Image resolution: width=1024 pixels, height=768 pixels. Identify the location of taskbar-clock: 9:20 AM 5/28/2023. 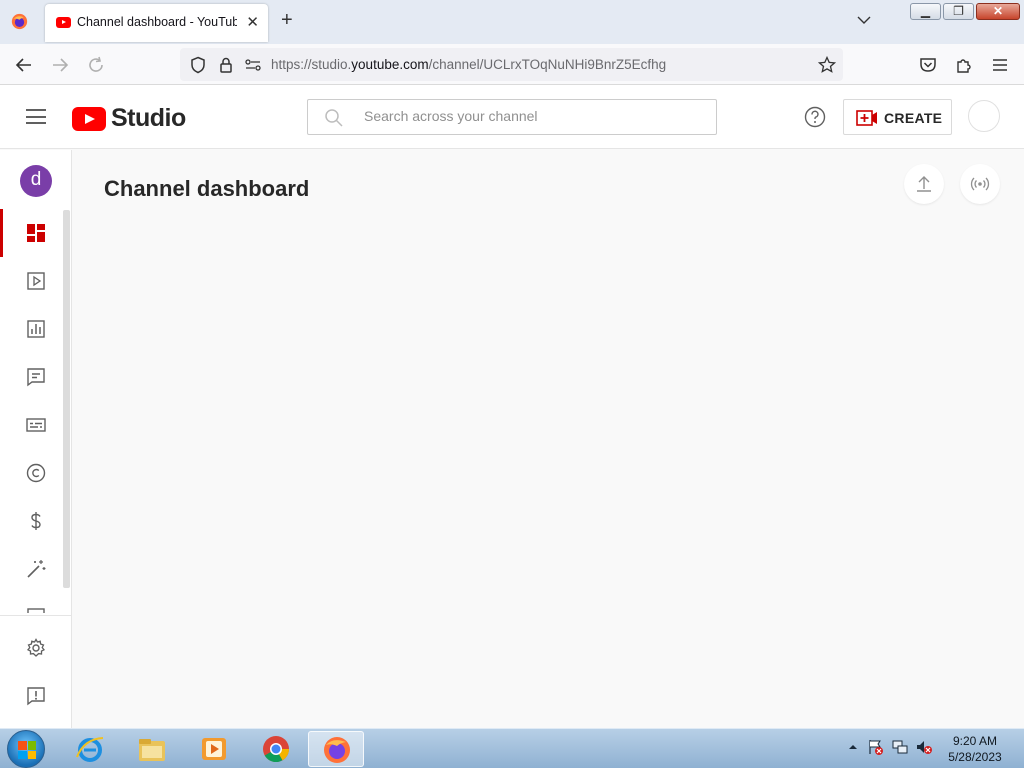
(975, 749).